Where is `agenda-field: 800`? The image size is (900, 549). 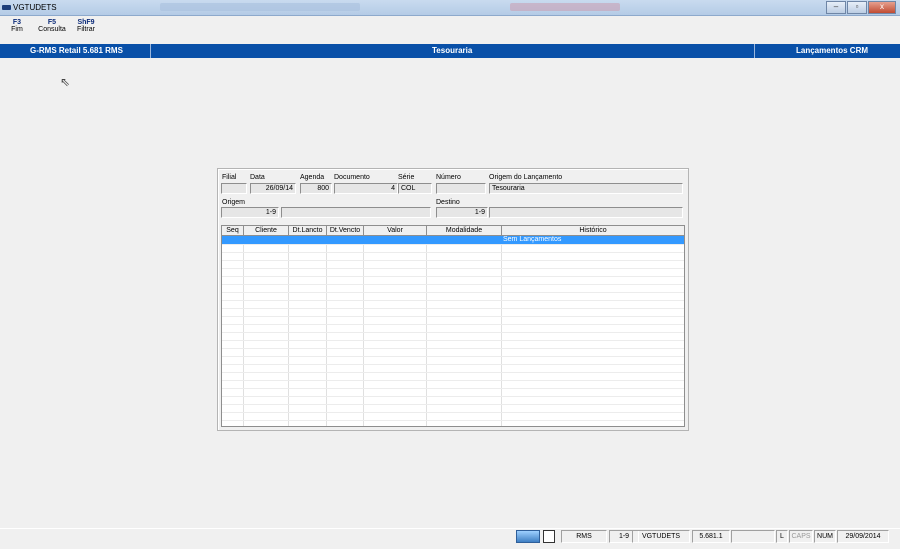 agenda-field: 800 is located at coordinates (316, 188).